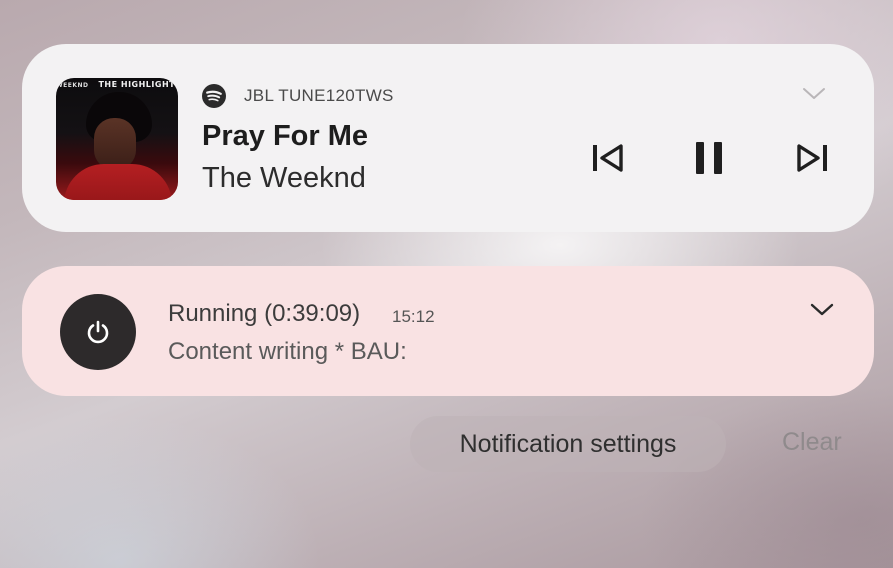 The height and width of the screenshot is (568, 893). I want to click on pause-button, so click(710, 158).